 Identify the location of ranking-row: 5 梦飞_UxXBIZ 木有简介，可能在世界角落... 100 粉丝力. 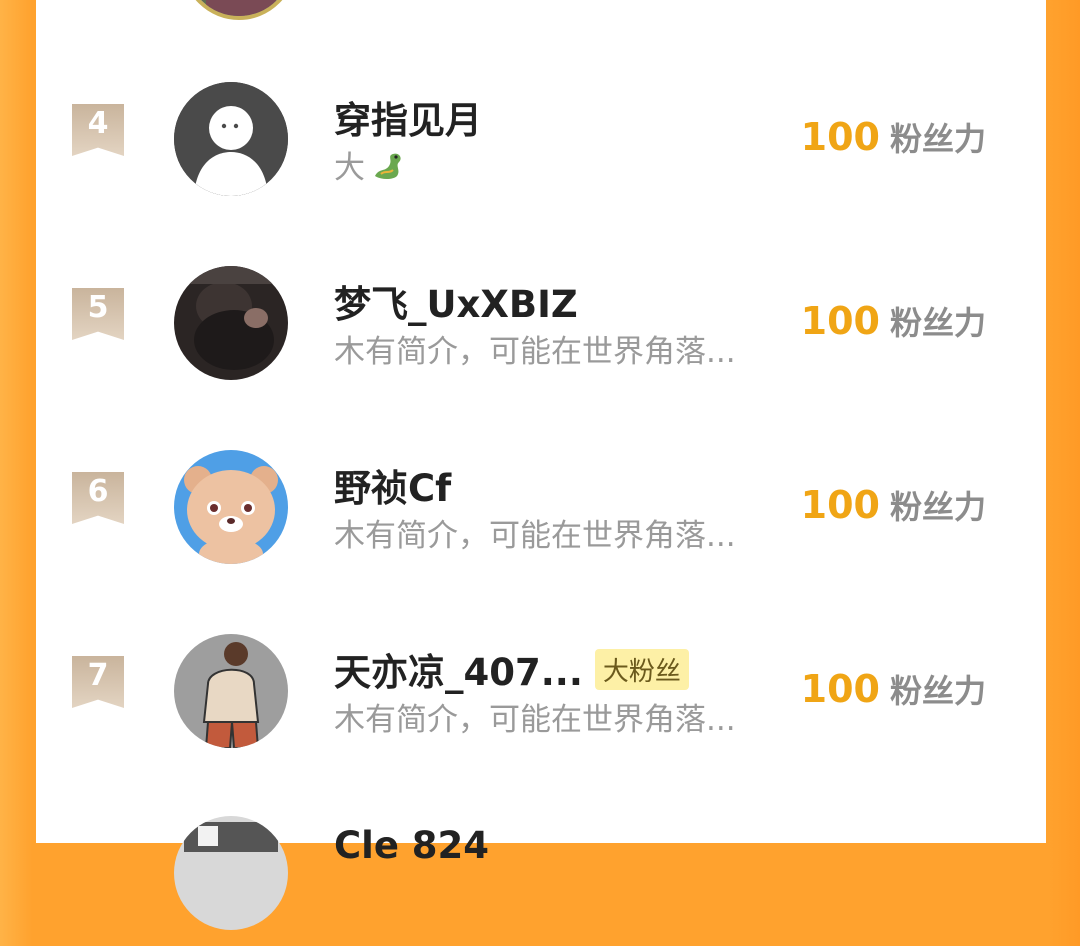
(541, 321).